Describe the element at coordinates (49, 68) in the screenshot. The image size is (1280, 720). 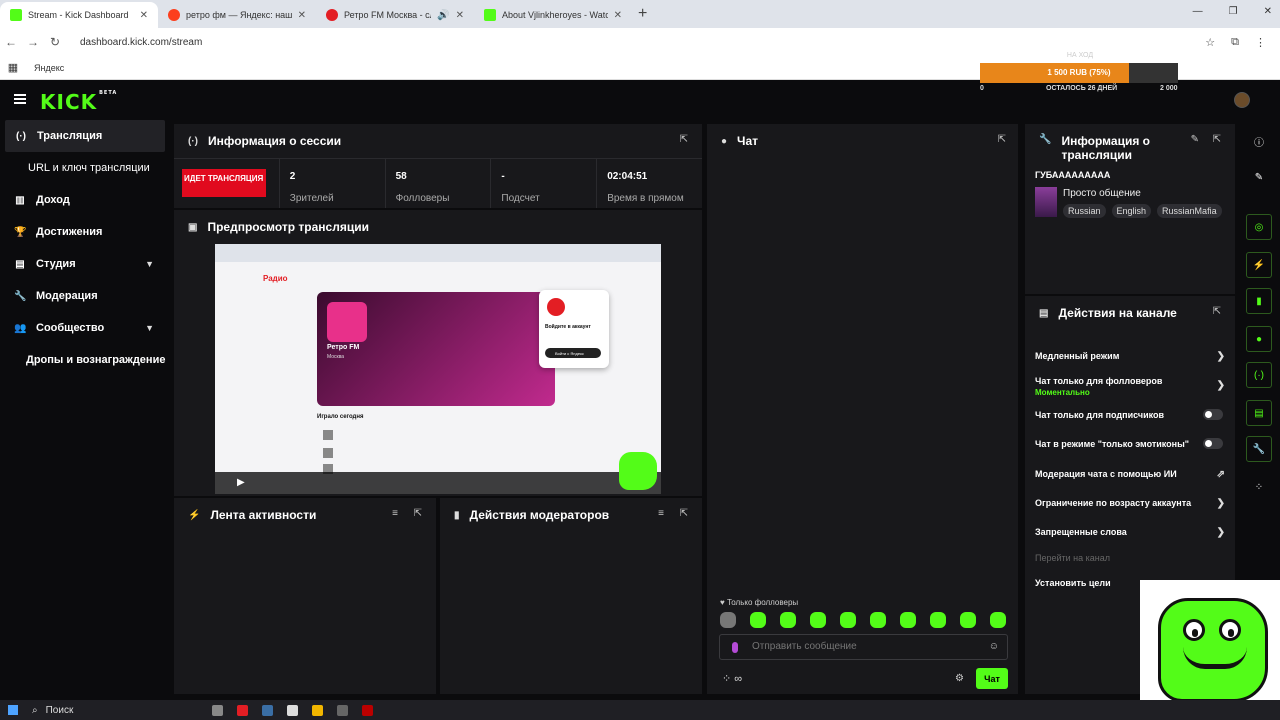
I see `bookmark-yandex: Яндекс` at that location.